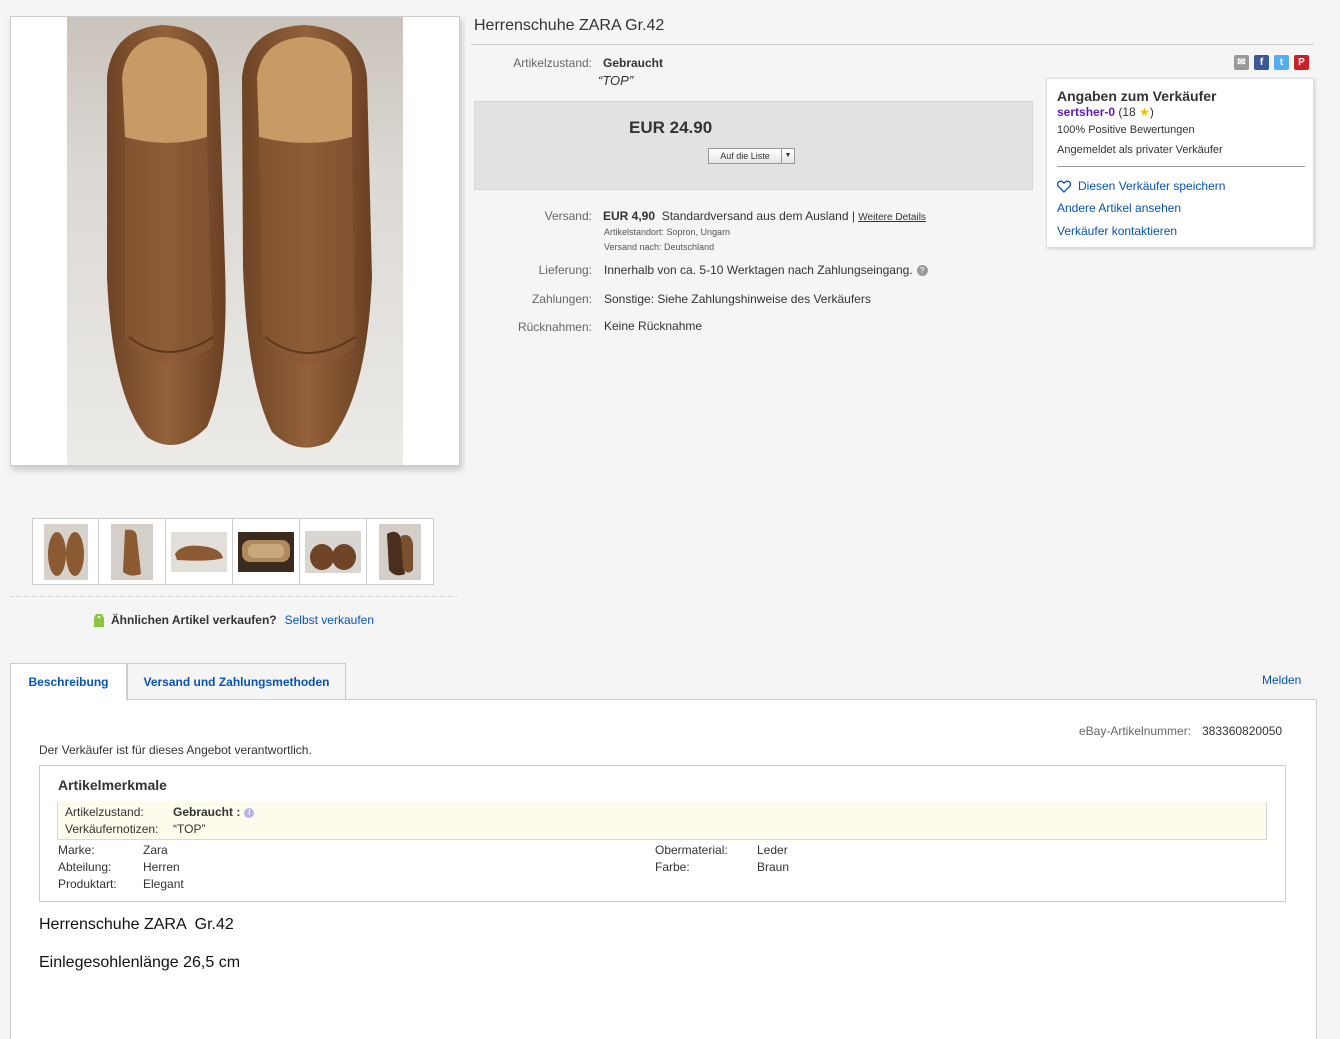 The image size is (1340, 1039). Describe the element at coordinates (1064, 186) in the screenshot. I see `heart-icon` at that location.